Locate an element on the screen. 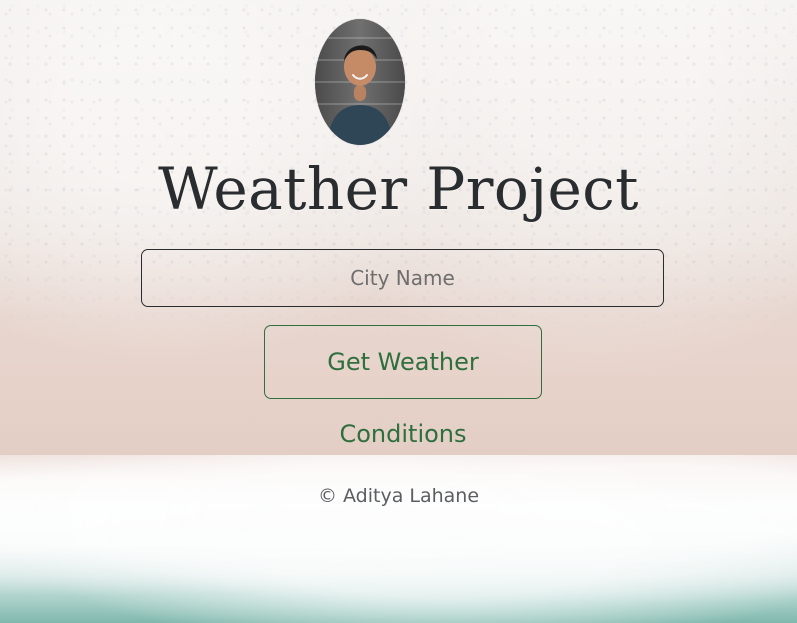  get-weather-conditions-button: Get Weather Conditions is located at coordinates (403, 386).